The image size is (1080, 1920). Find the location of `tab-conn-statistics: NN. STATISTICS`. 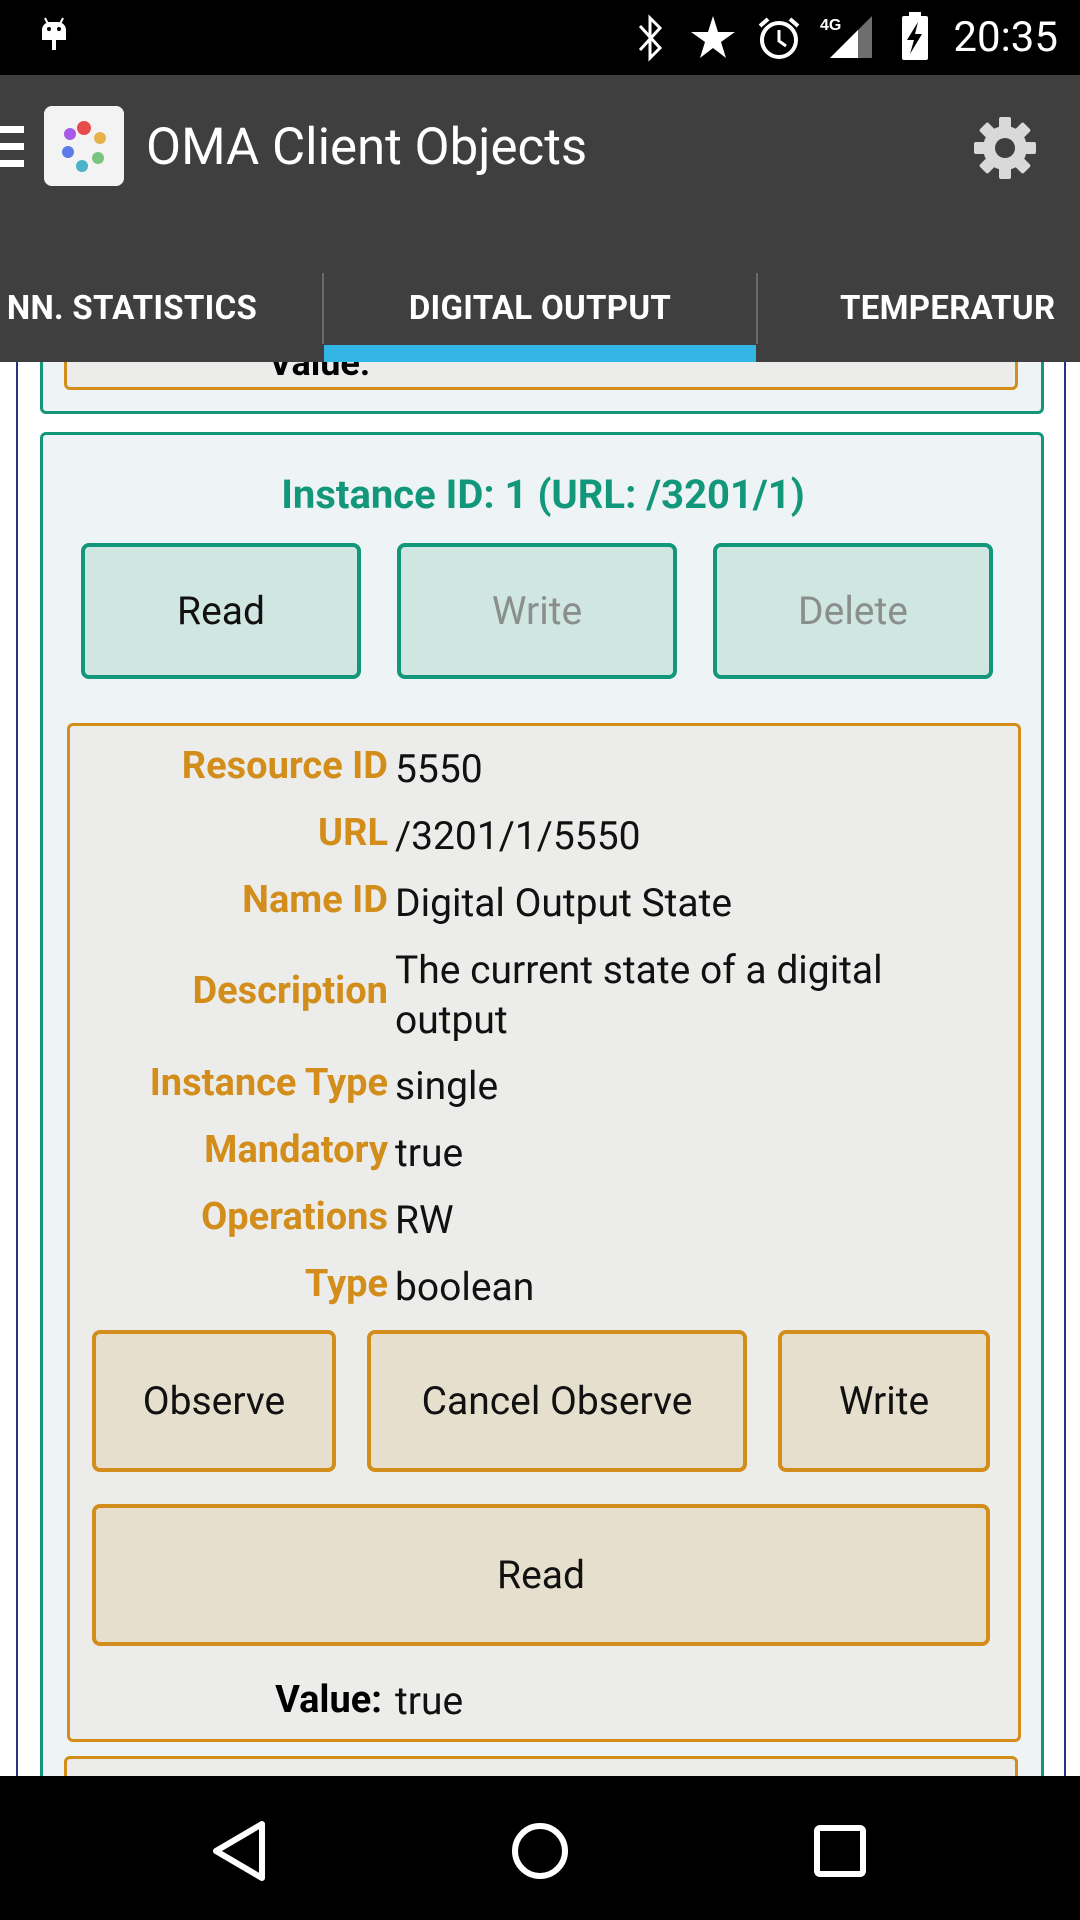

tab-conn-statistics: NN. STATISTICS is located at coordinates (137, 308).